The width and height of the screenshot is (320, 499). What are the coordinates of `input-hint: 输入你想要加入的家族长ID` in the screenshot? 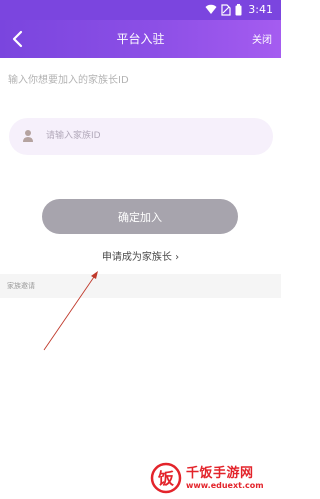 It's located at (68, 80).